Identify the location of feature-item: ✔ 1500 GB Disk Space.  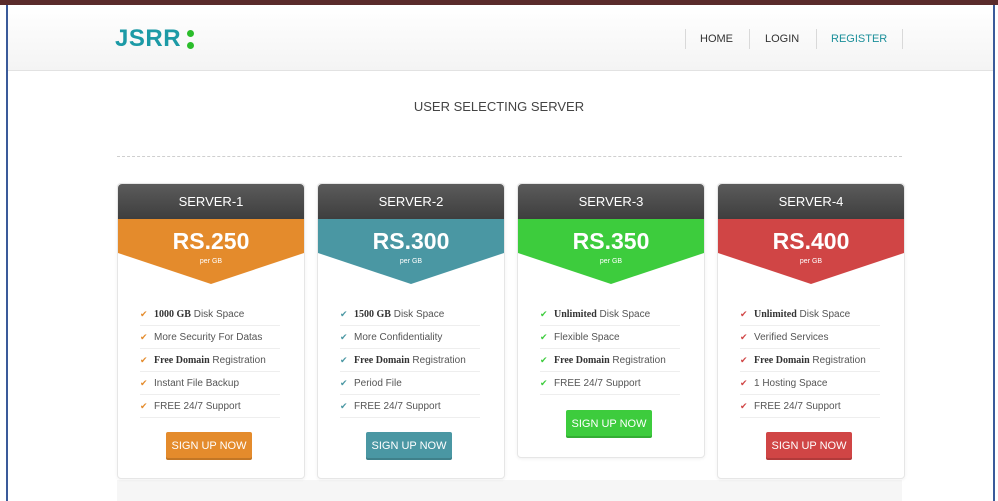
(410, 314).